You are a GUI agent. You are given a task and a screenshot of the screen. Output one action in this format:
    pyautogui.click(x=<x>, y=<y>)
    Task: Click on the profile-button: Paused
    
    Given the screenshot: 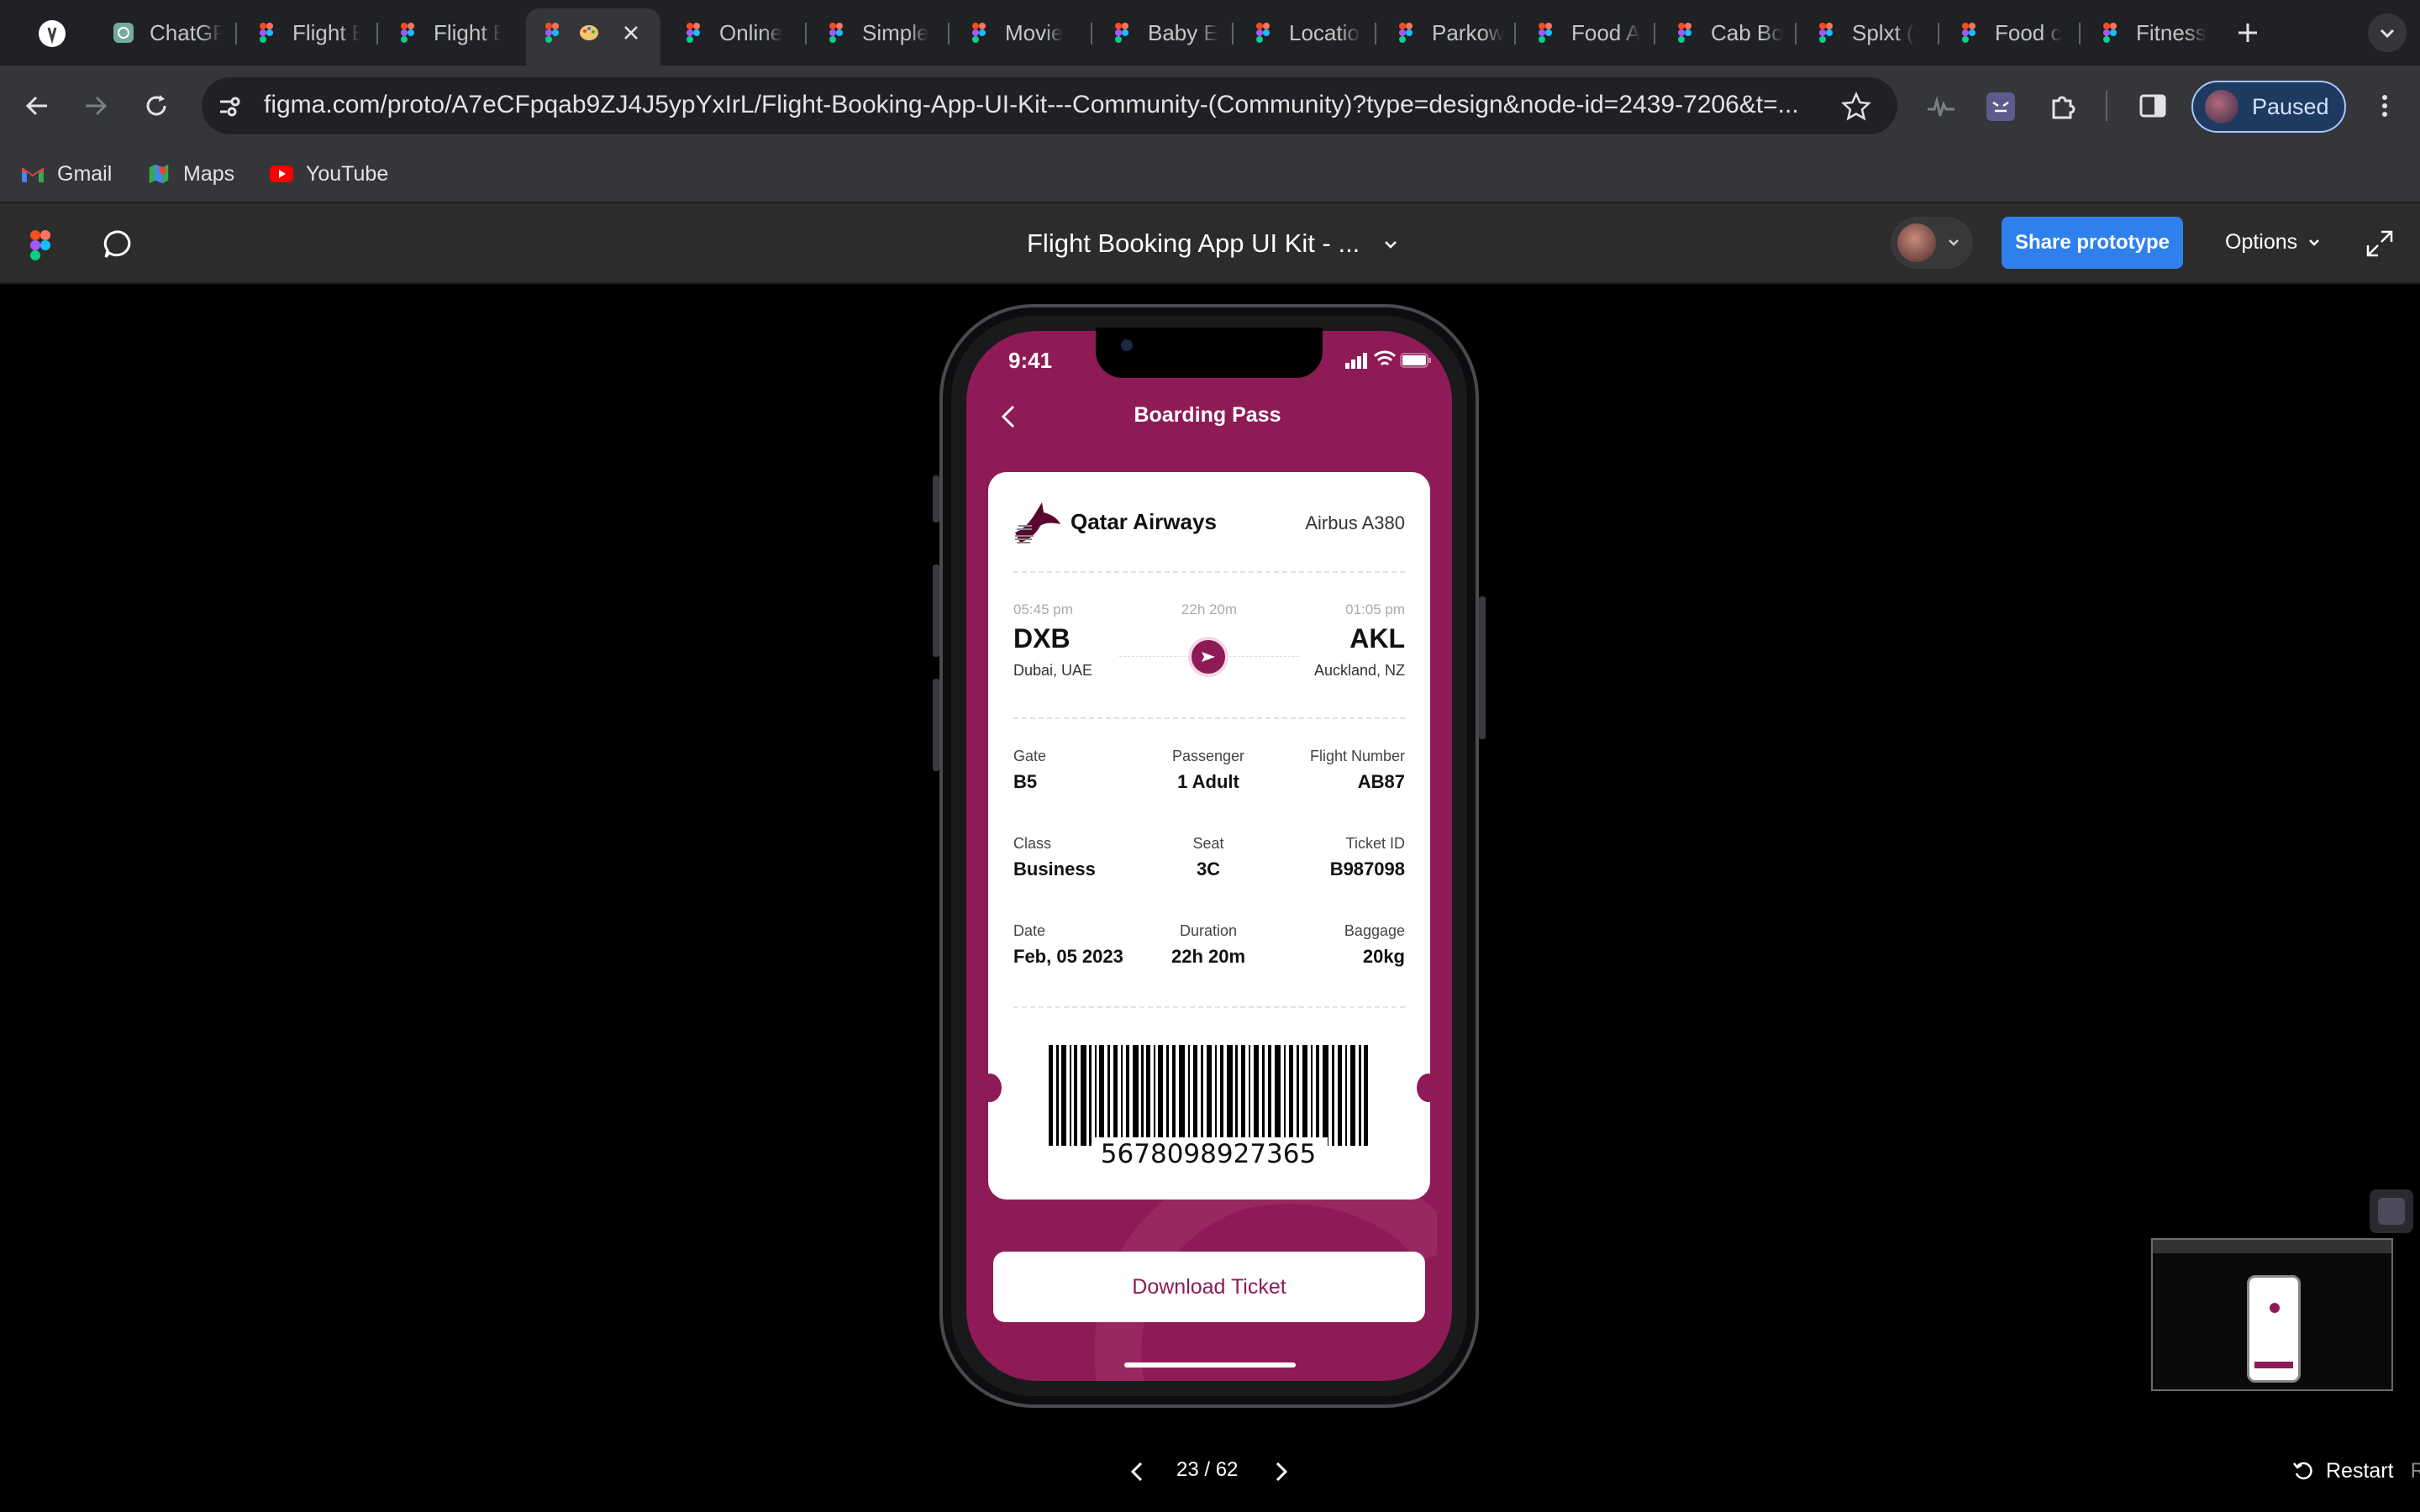 What is the action you would take?
    pyautogui.click(x=2268, y=107)
    